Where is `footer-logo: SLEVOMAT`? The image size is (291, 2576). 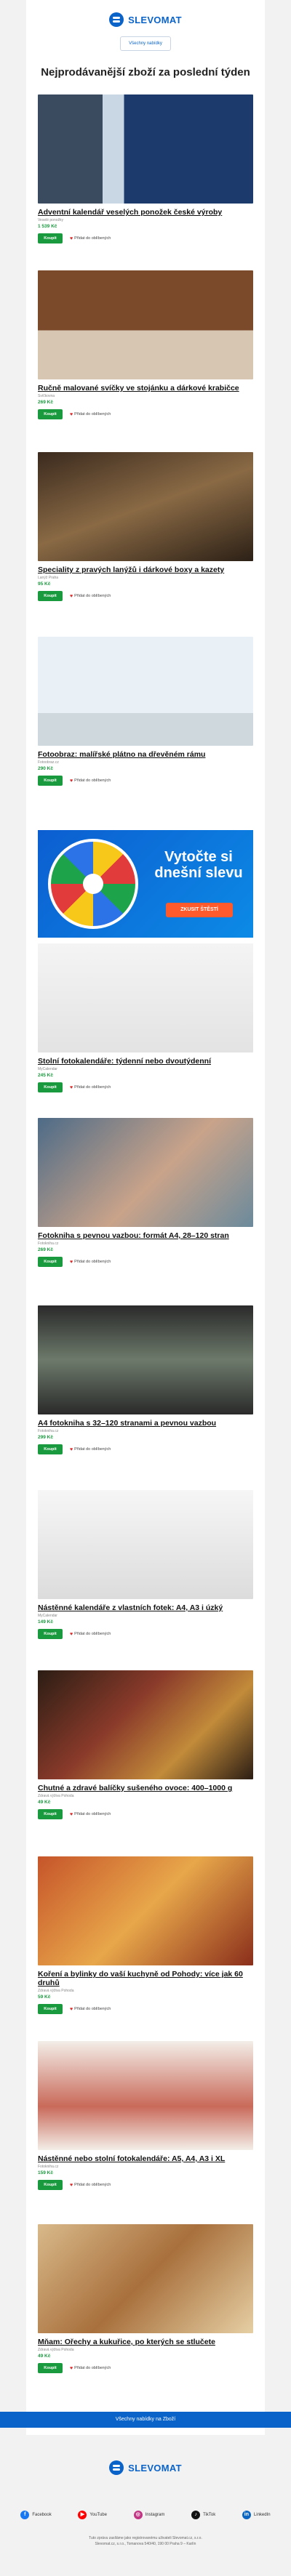 footer-logo: SLEVOMAT is located at coordinates (145, 2468).